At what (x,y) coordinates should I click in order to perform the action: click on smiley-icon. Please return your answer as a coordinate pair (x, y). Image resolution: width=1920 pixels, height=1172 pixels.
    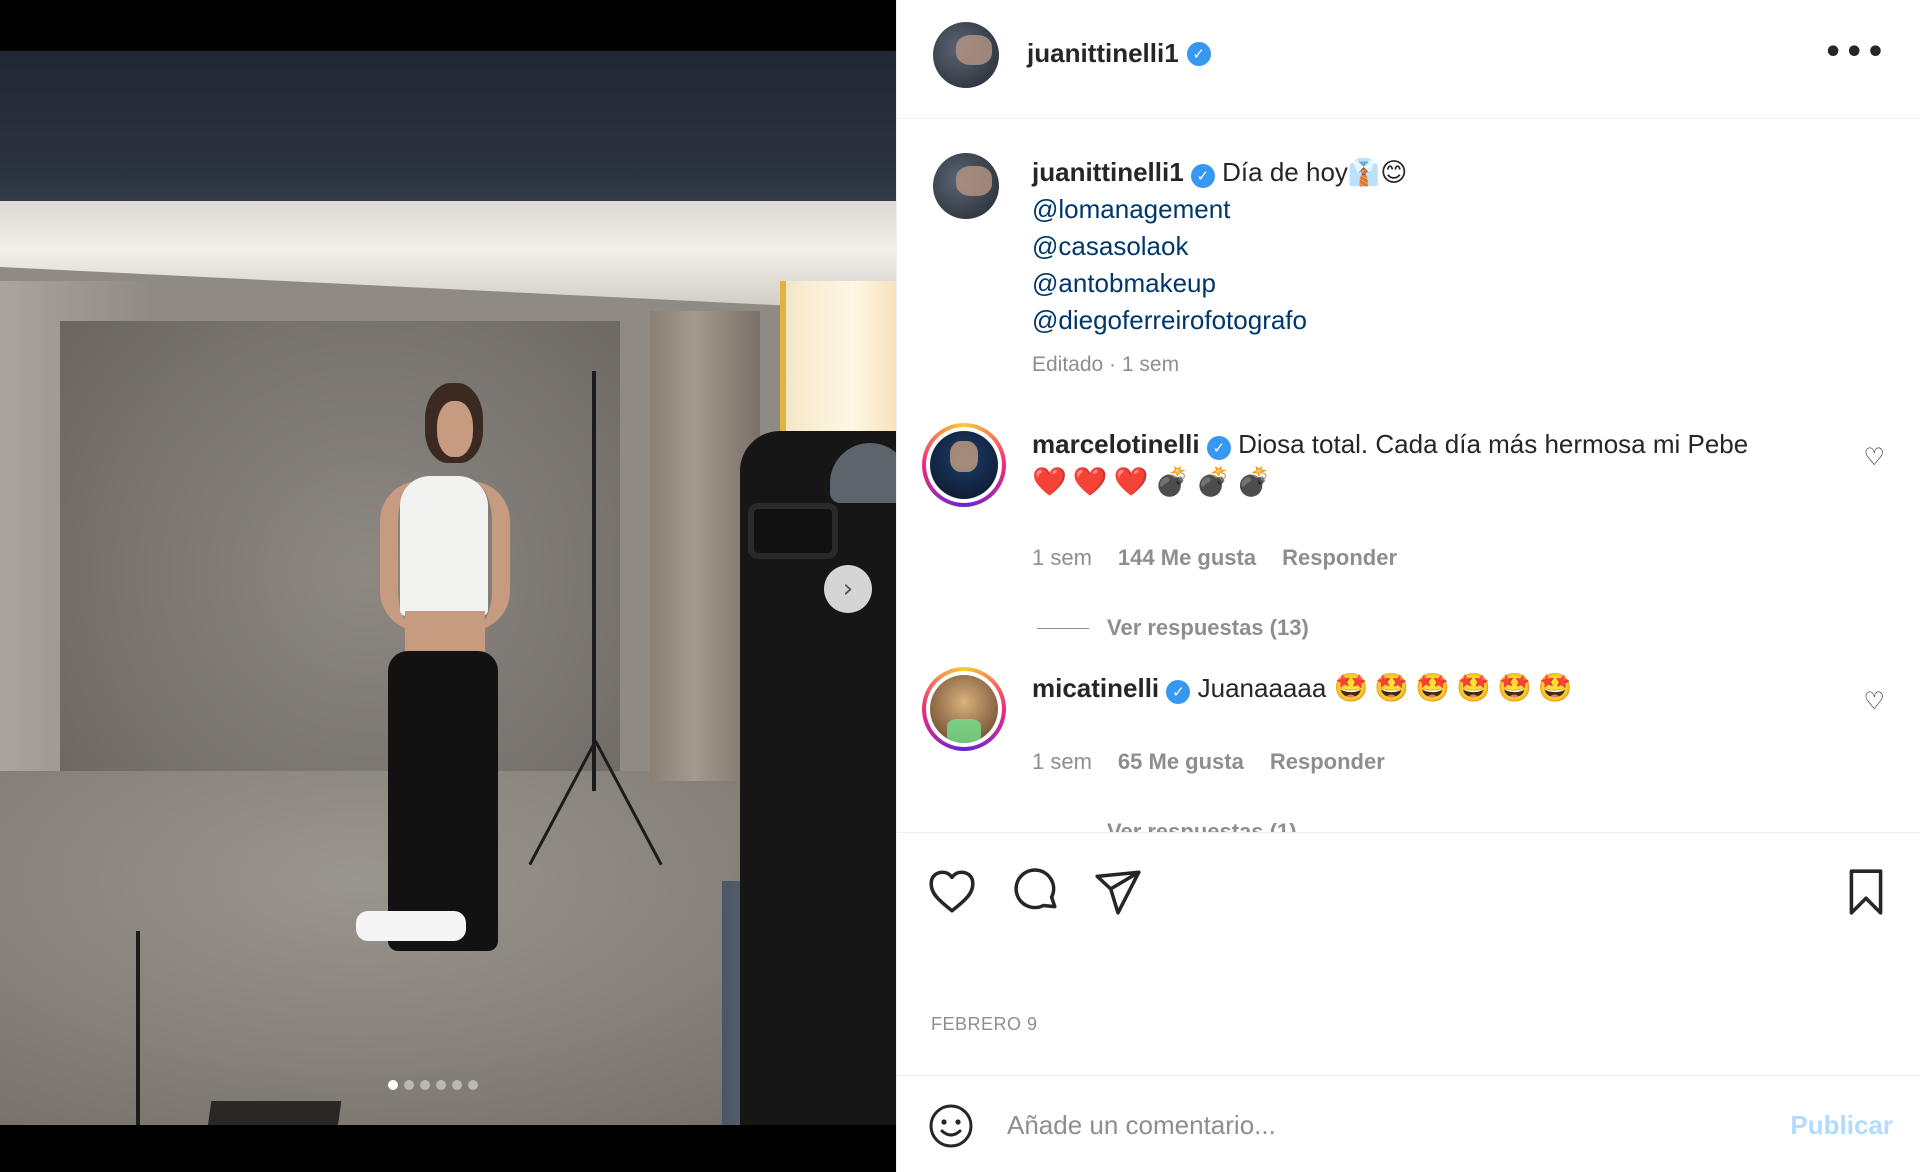
    Looking at the image, I should click on (951, 1126).